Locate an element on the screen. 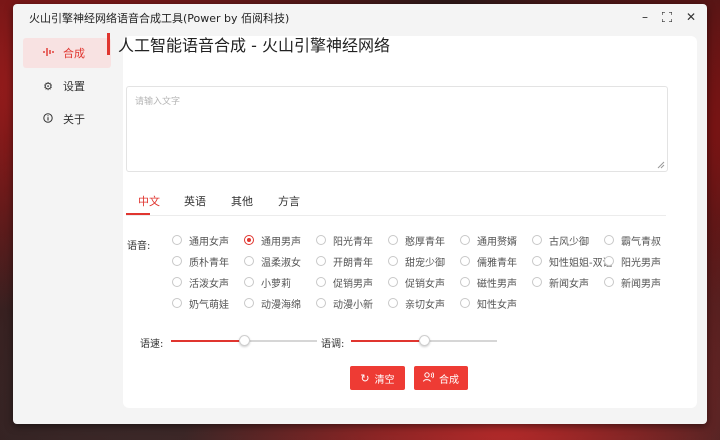 The width and height of the screenshot is (720, 440). pitch-slider-handle is located at coordinates (424, 340).